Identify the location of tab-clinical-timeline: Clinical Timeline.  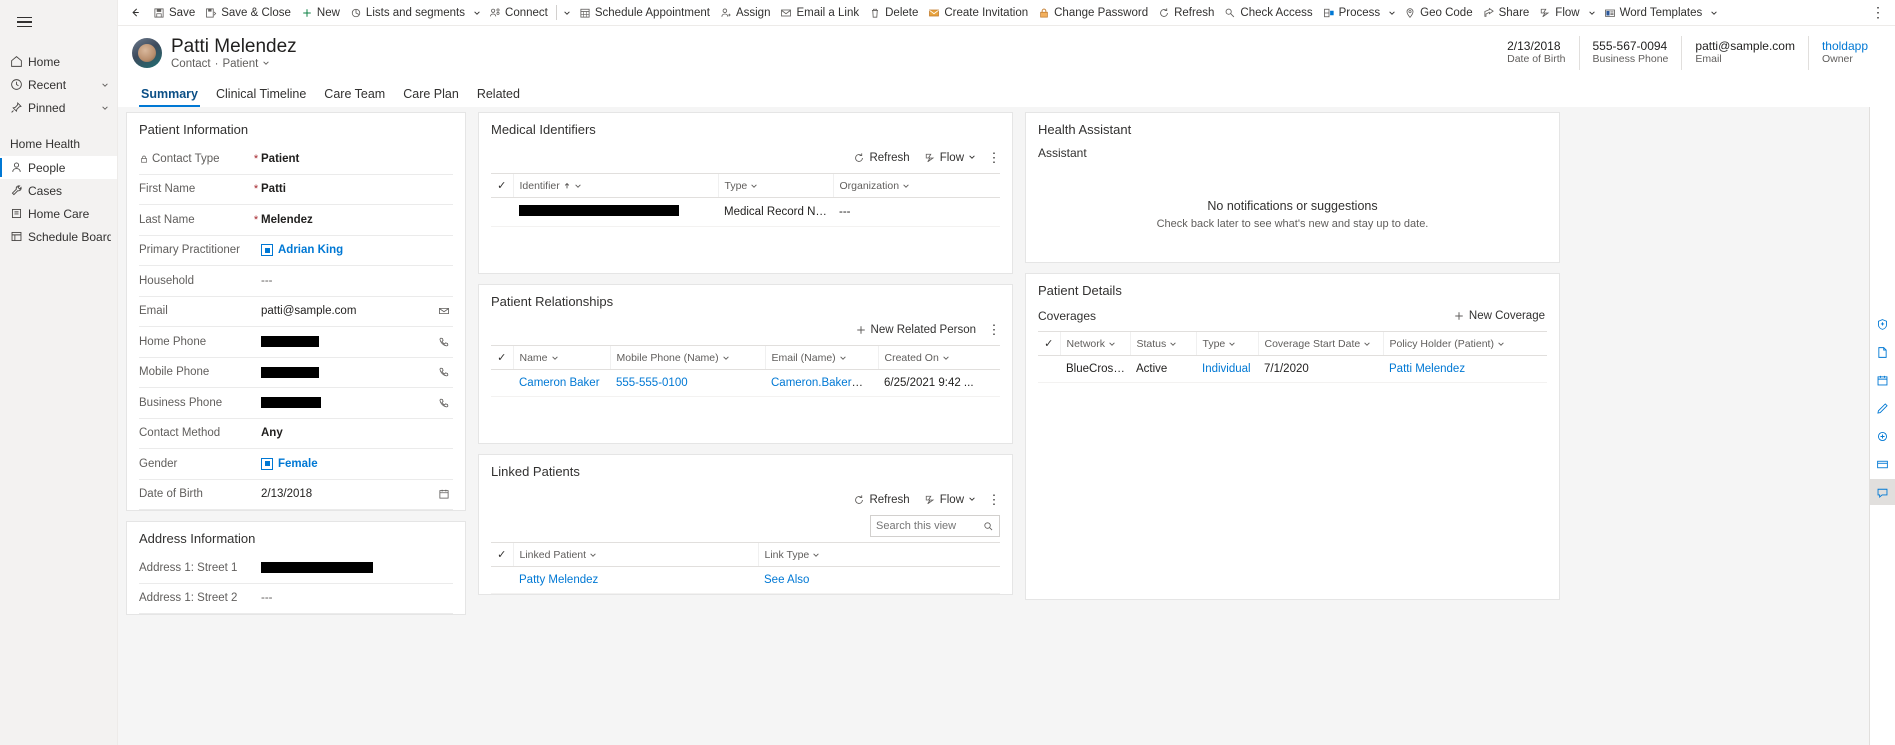
(261, 97).